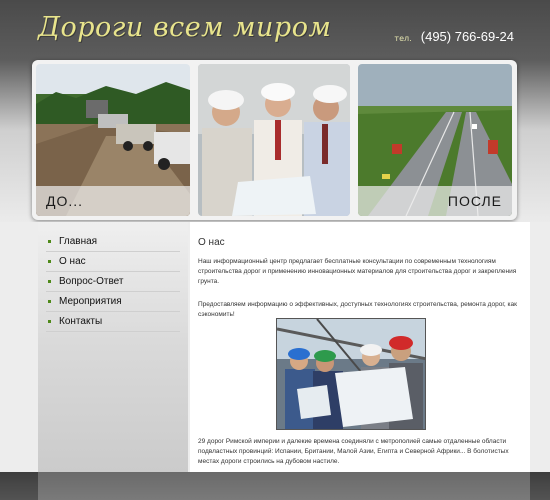  I want to click on after-highway-photo: ПОСЛЕ, so click(435, 140).